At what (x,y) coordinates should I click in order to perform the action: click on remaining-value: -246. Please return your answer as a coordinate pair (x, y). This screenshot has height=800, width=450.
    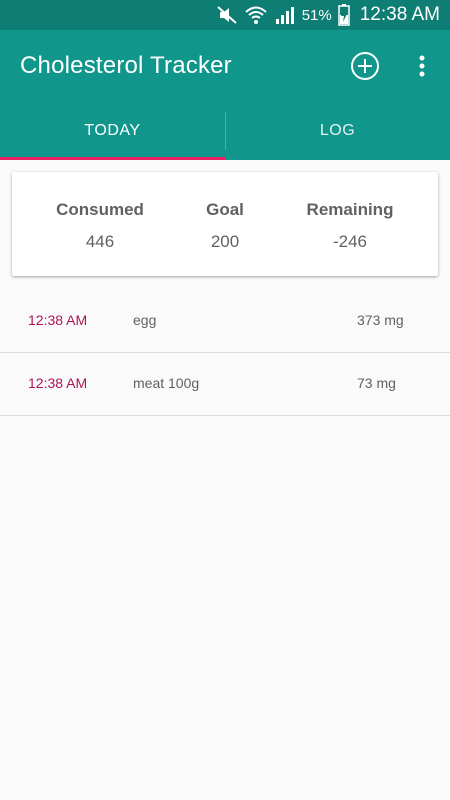
    Looking at the image, I should click on (350, 241).